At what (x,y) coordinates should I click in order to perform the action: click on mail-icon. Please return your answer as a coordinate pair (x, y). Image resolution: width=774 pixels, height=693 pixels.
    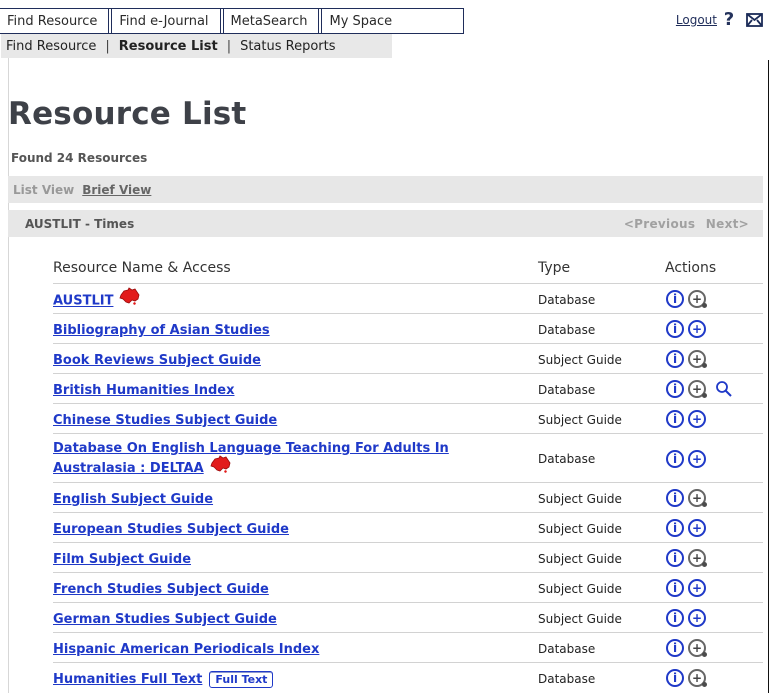
    Looking at the image, I should click on (754, 20).